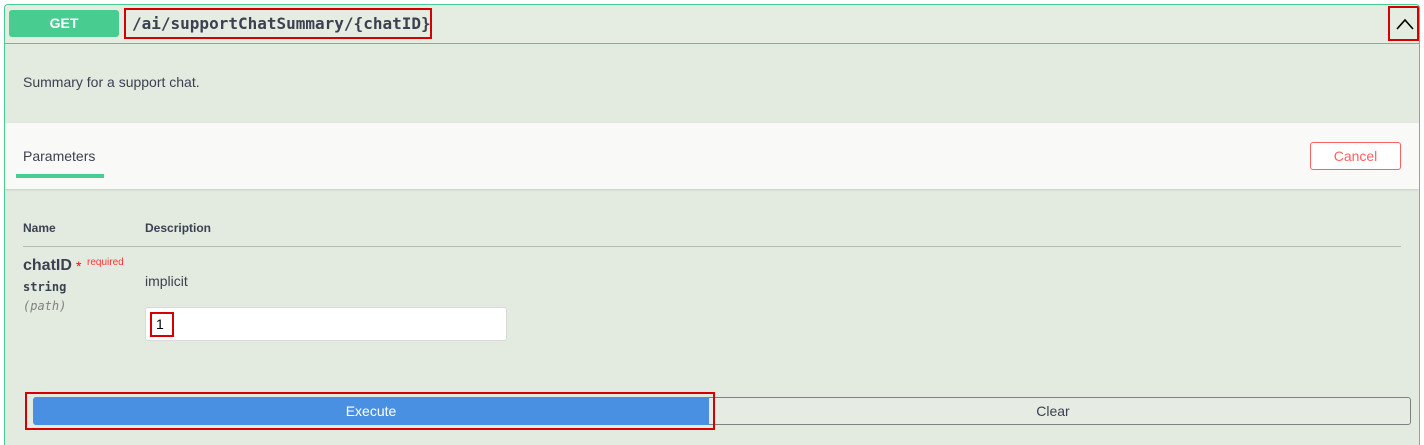 Image resolution: width=1424 pixels, height=445 pixels. Describe the element at coordinates (105, 262) in the screenshot. I see `required-label: required` at that location.